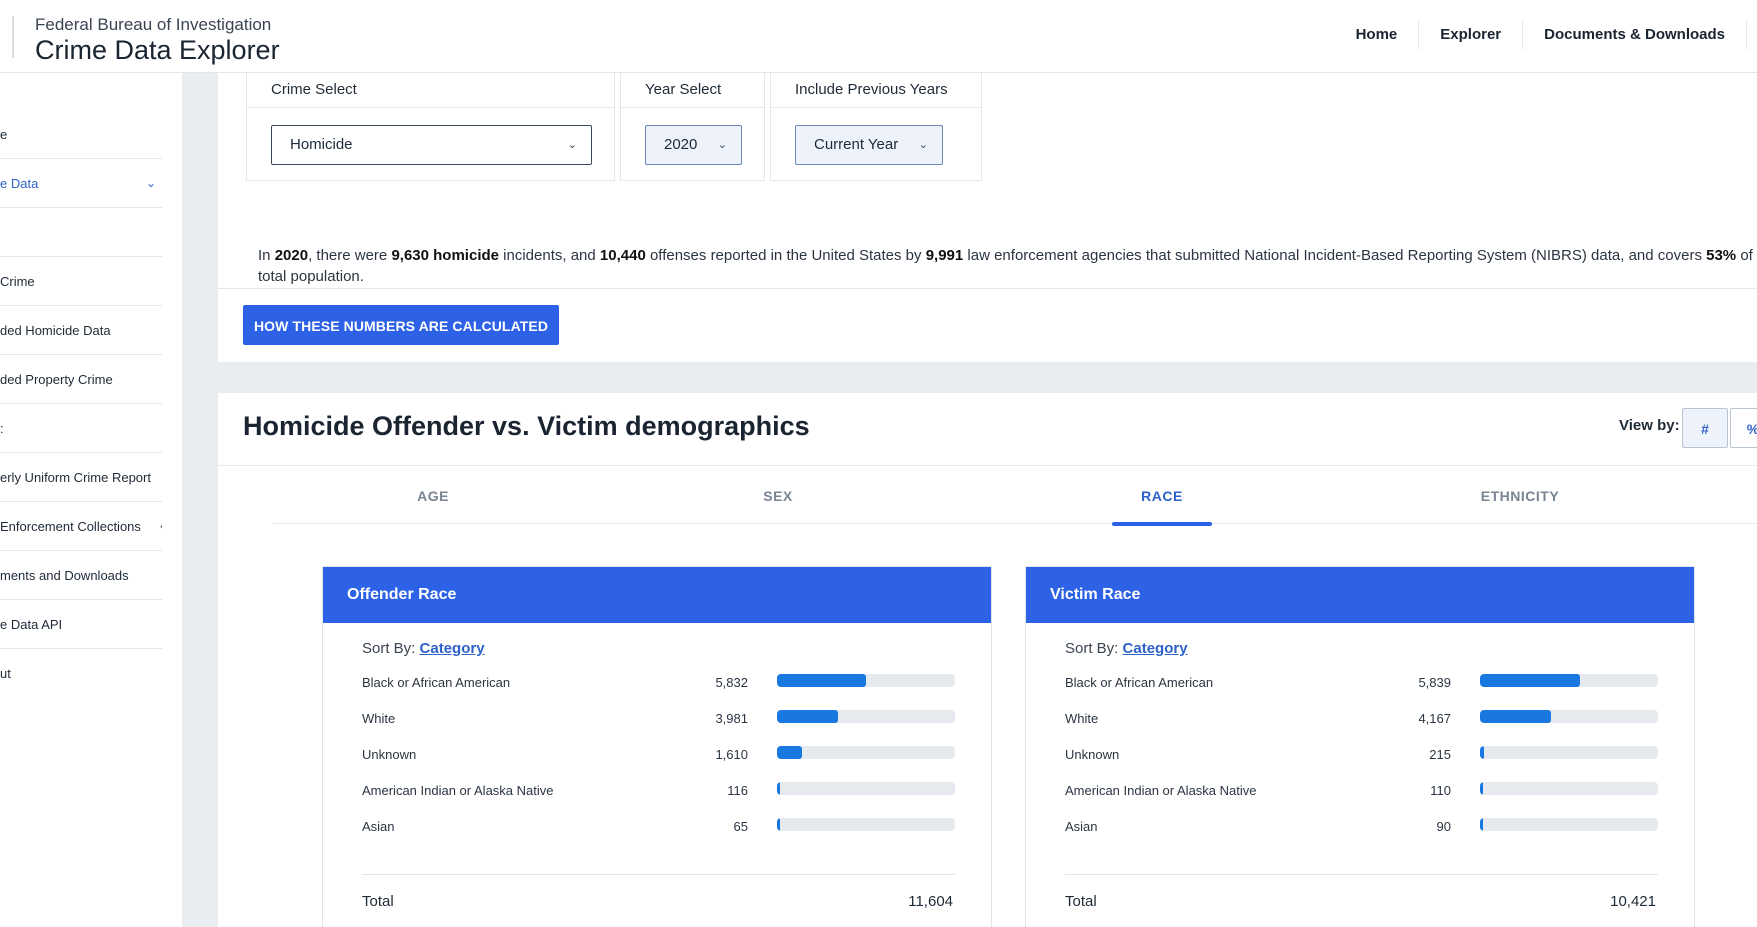  What do you see at coordinates (930, 901) in the screenshot?
I see `offender-total-value: 11,604` at bounding box center [930, 901].